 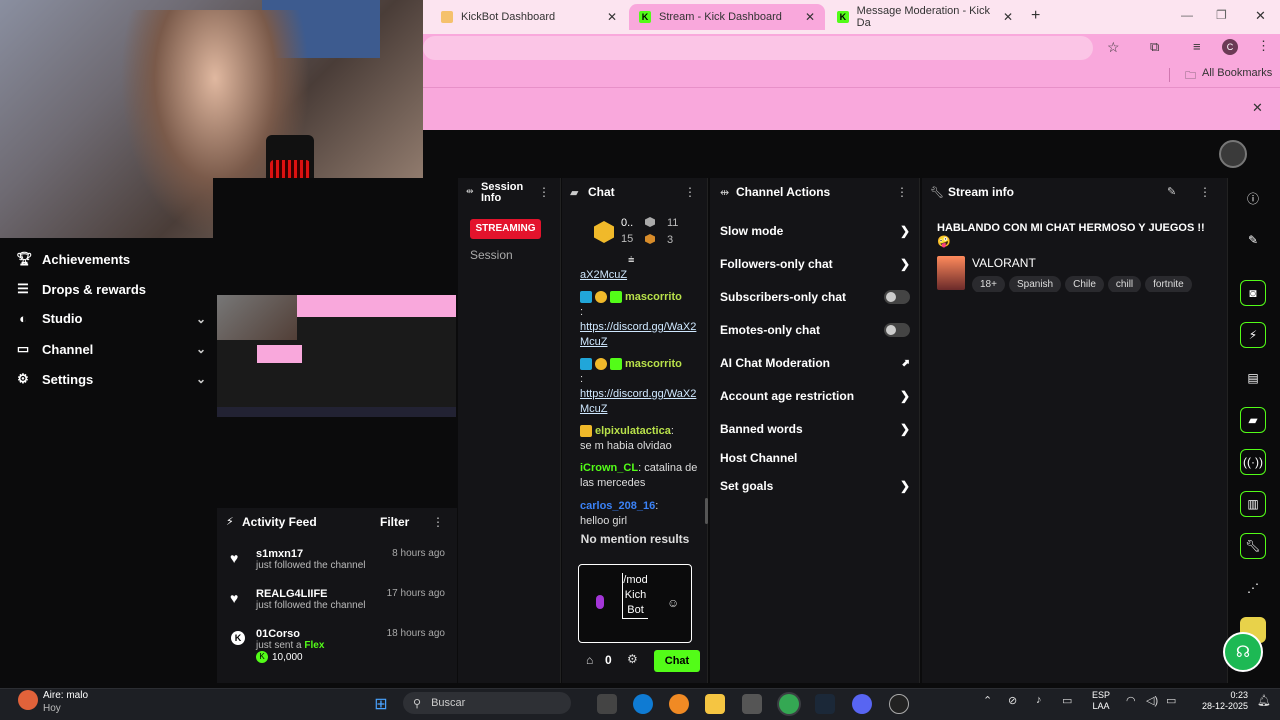 What do you see at coordinates (679, 704) in the screenshot?
I see `firefox-icon` at bounding box center [679, 704].